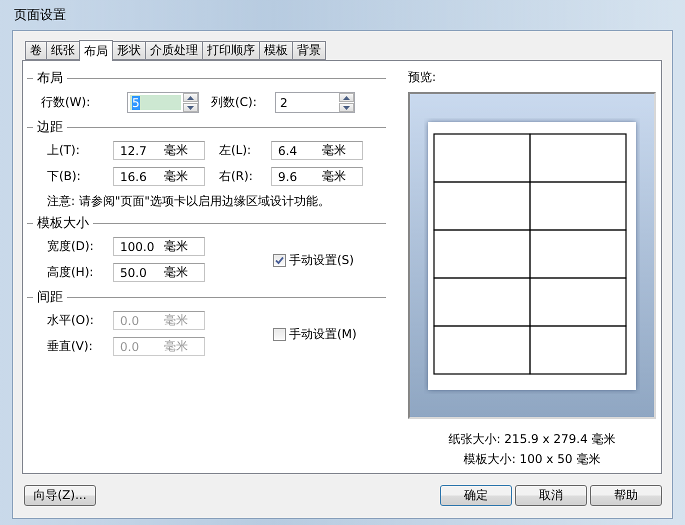  Describe the element at coordinates (532, 459) in the screenshot. I see `label-size-text: 模板大小: 100 x 50 毫米` at that location.